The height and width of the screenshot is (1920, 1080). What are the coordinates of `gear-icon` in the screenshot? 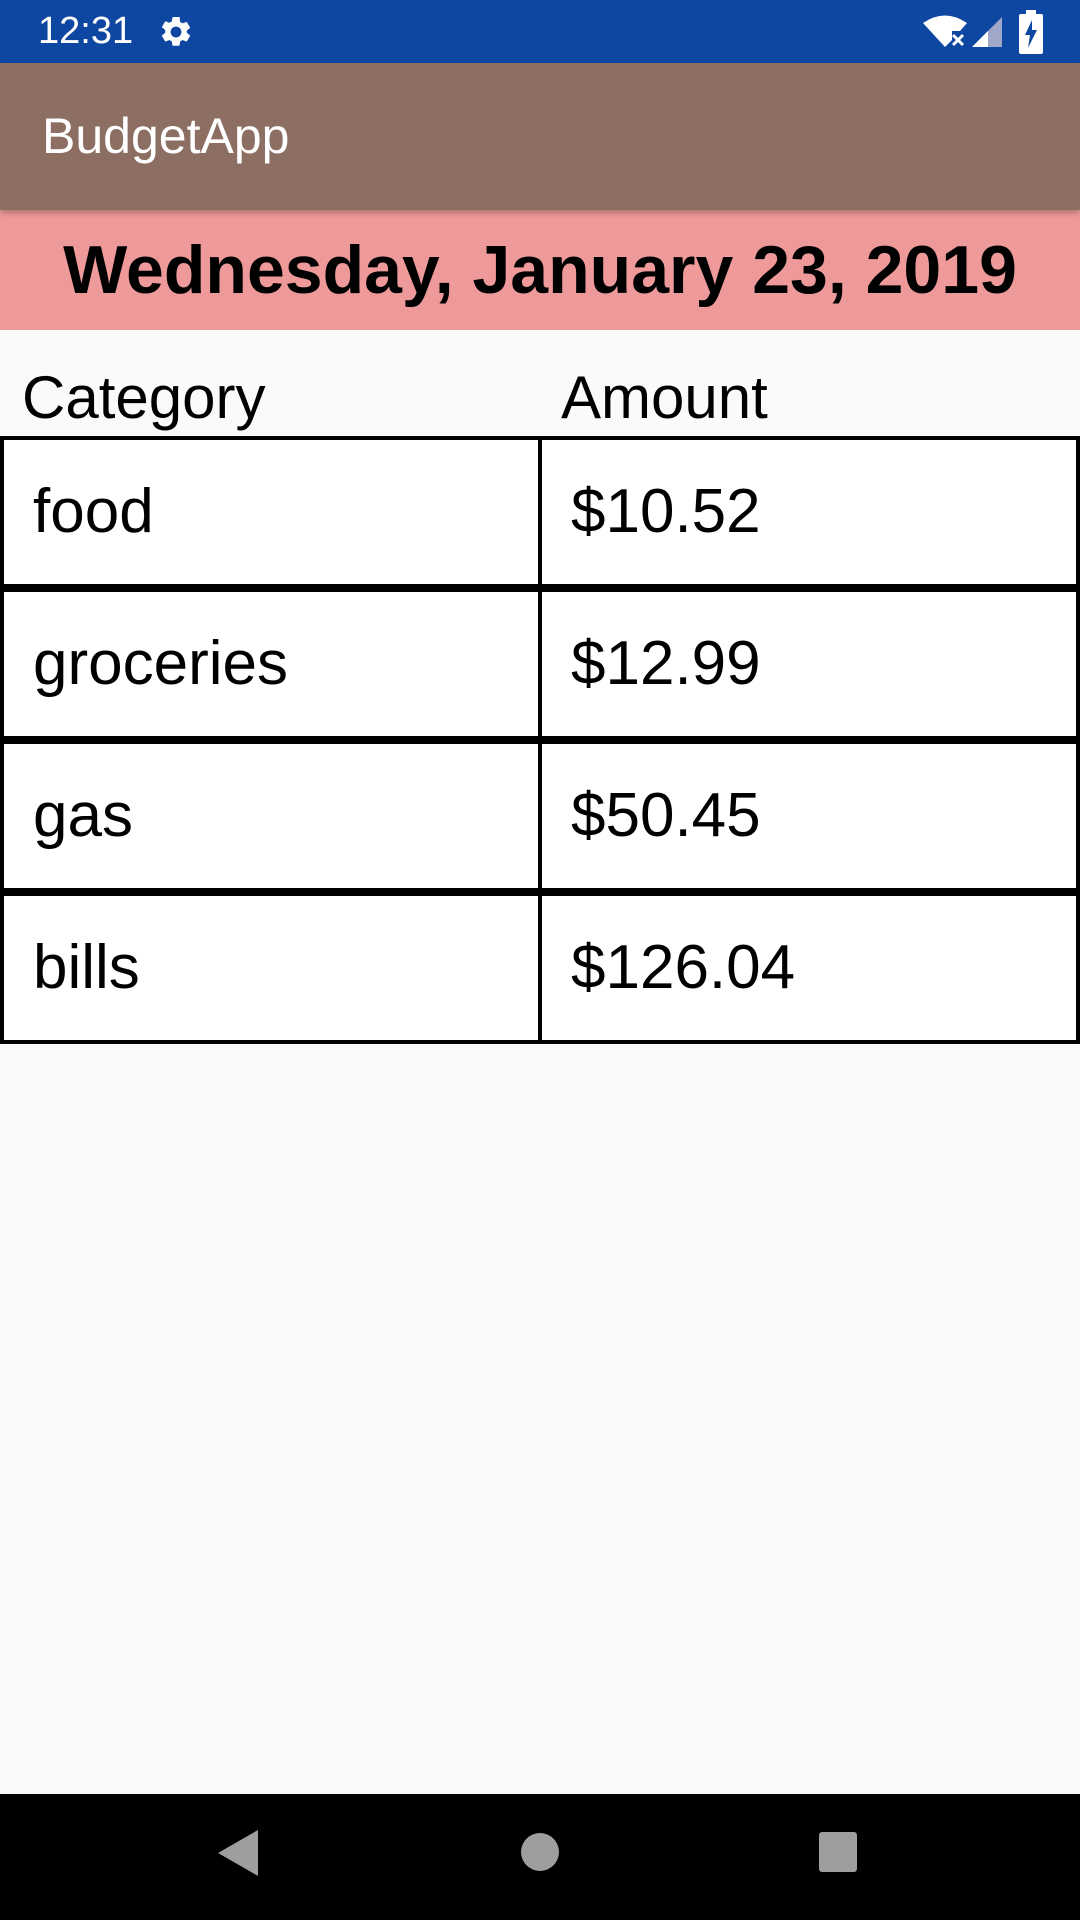 It's located at (176, 31).